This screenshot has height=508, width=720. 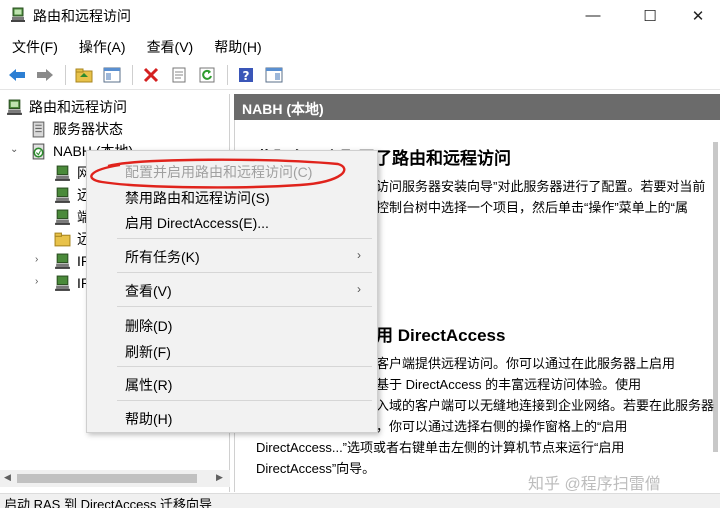 What do you see at coordinates (82, 16) in the screenshot?
I see `window-title: 路由和远程访问` at bounding box center [82, 16].